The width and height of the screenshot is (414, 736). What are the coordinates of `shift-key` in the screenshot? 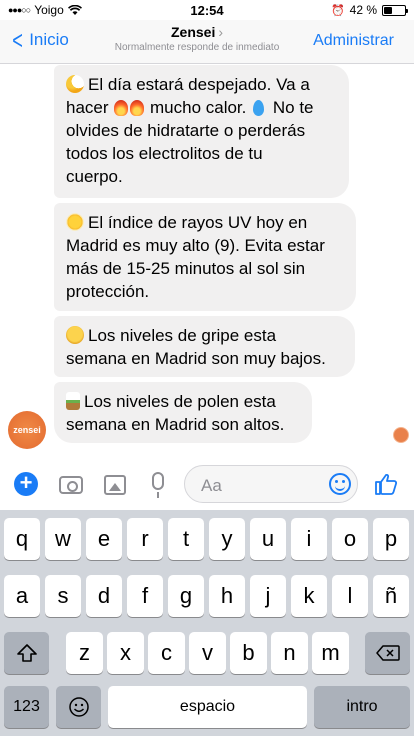 It's located at (26, 653).